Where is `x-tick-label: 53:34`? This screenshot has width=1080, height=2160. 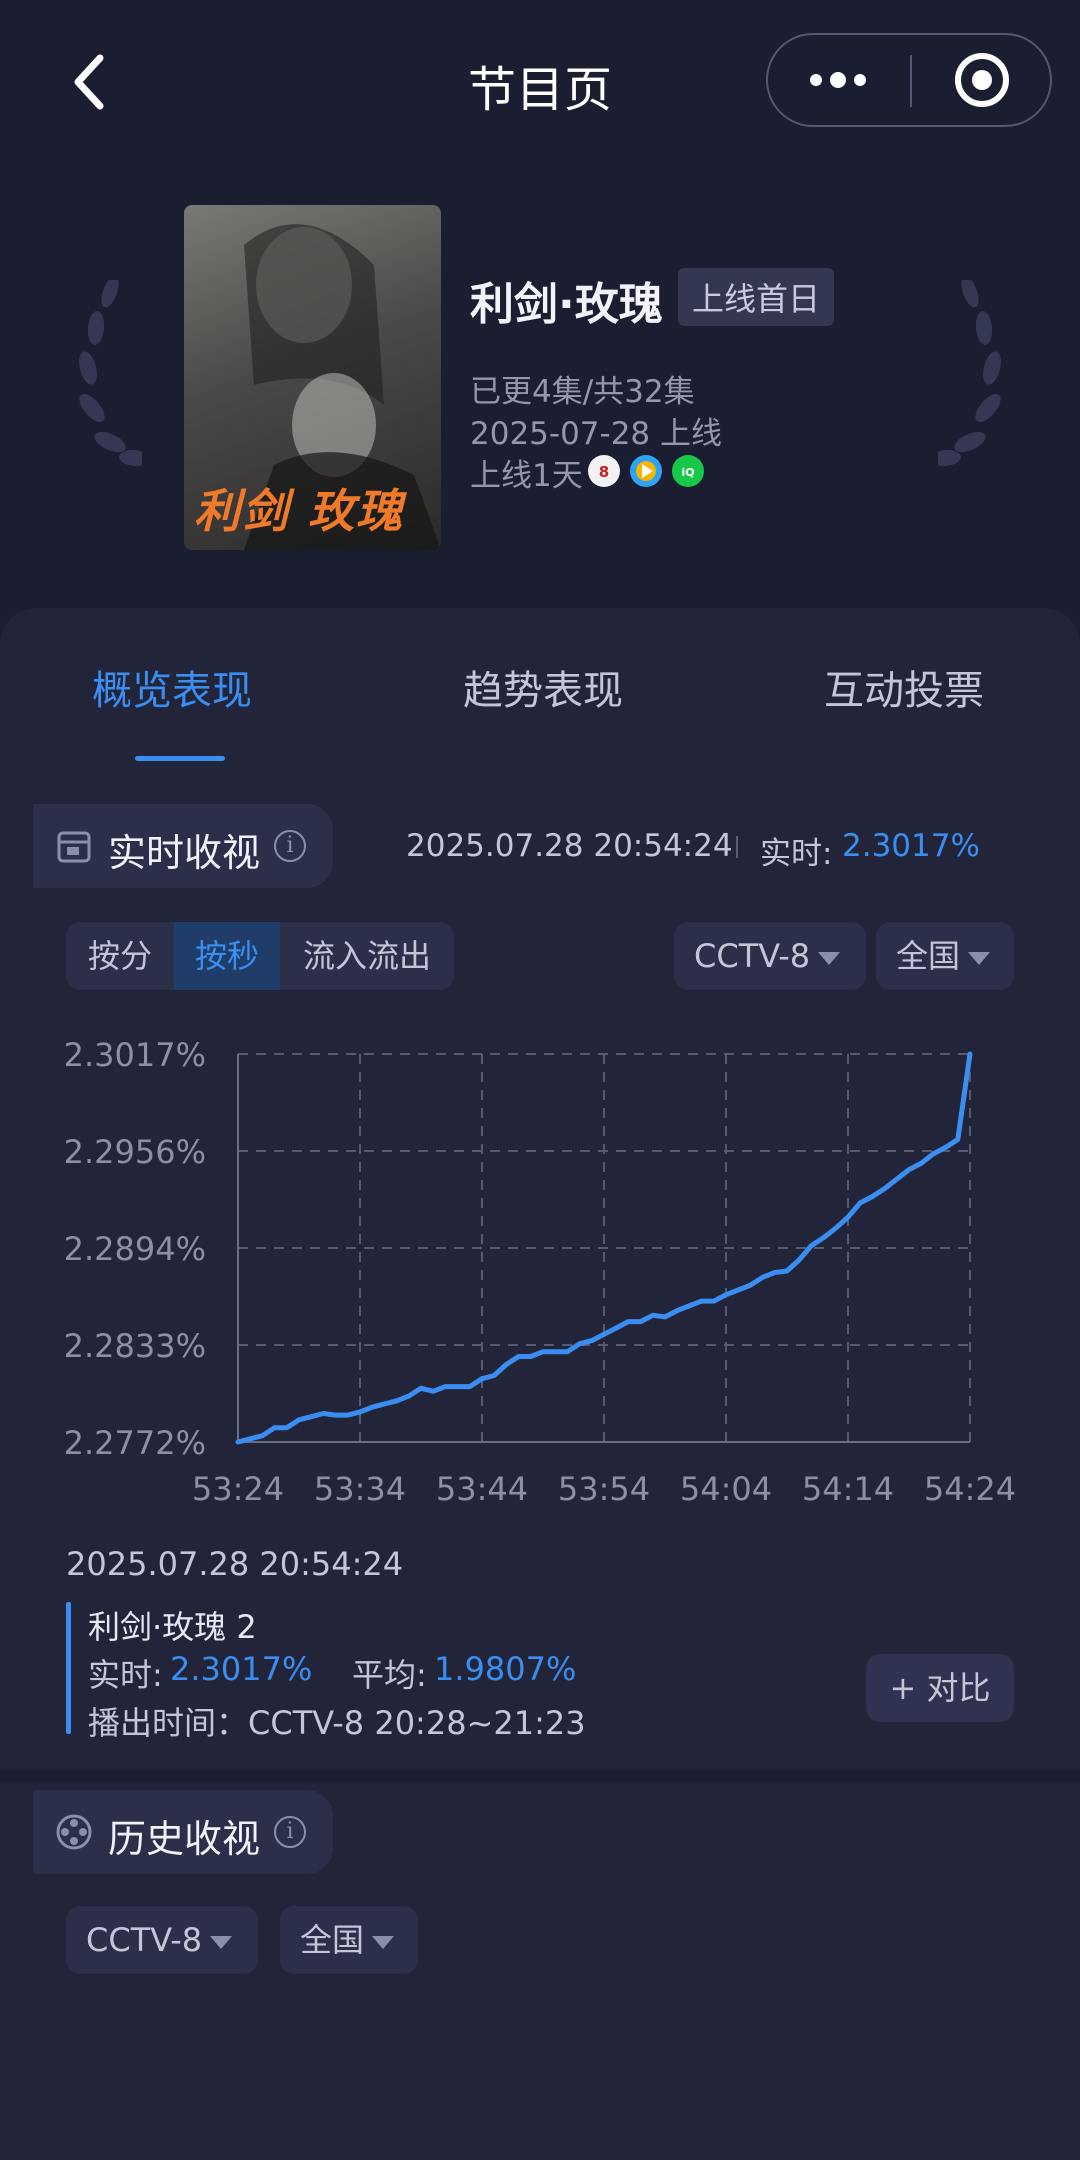 x-tick-label: 53:34 is located at coordinates (360, 1489).